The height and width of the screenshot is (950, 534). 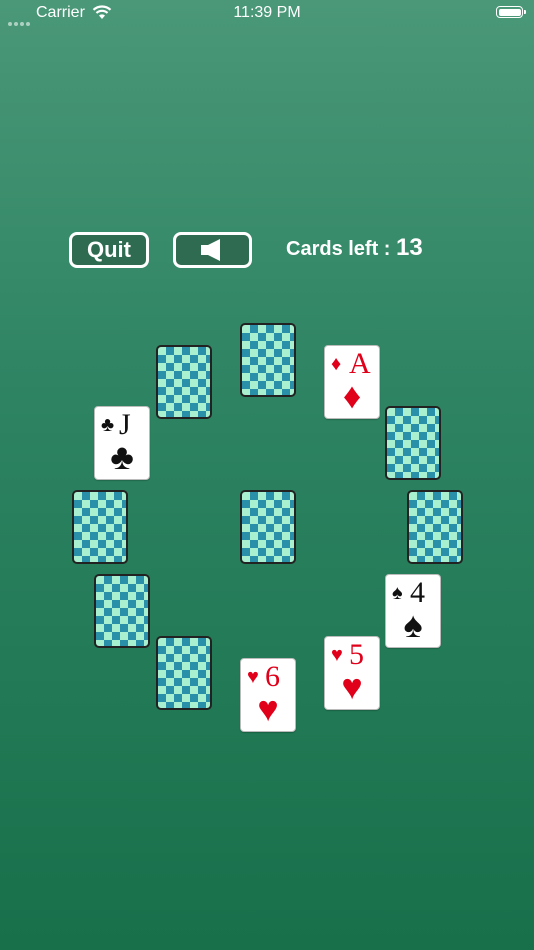 I want to click on cards-left-value: 13, so click(x=409, y=247).